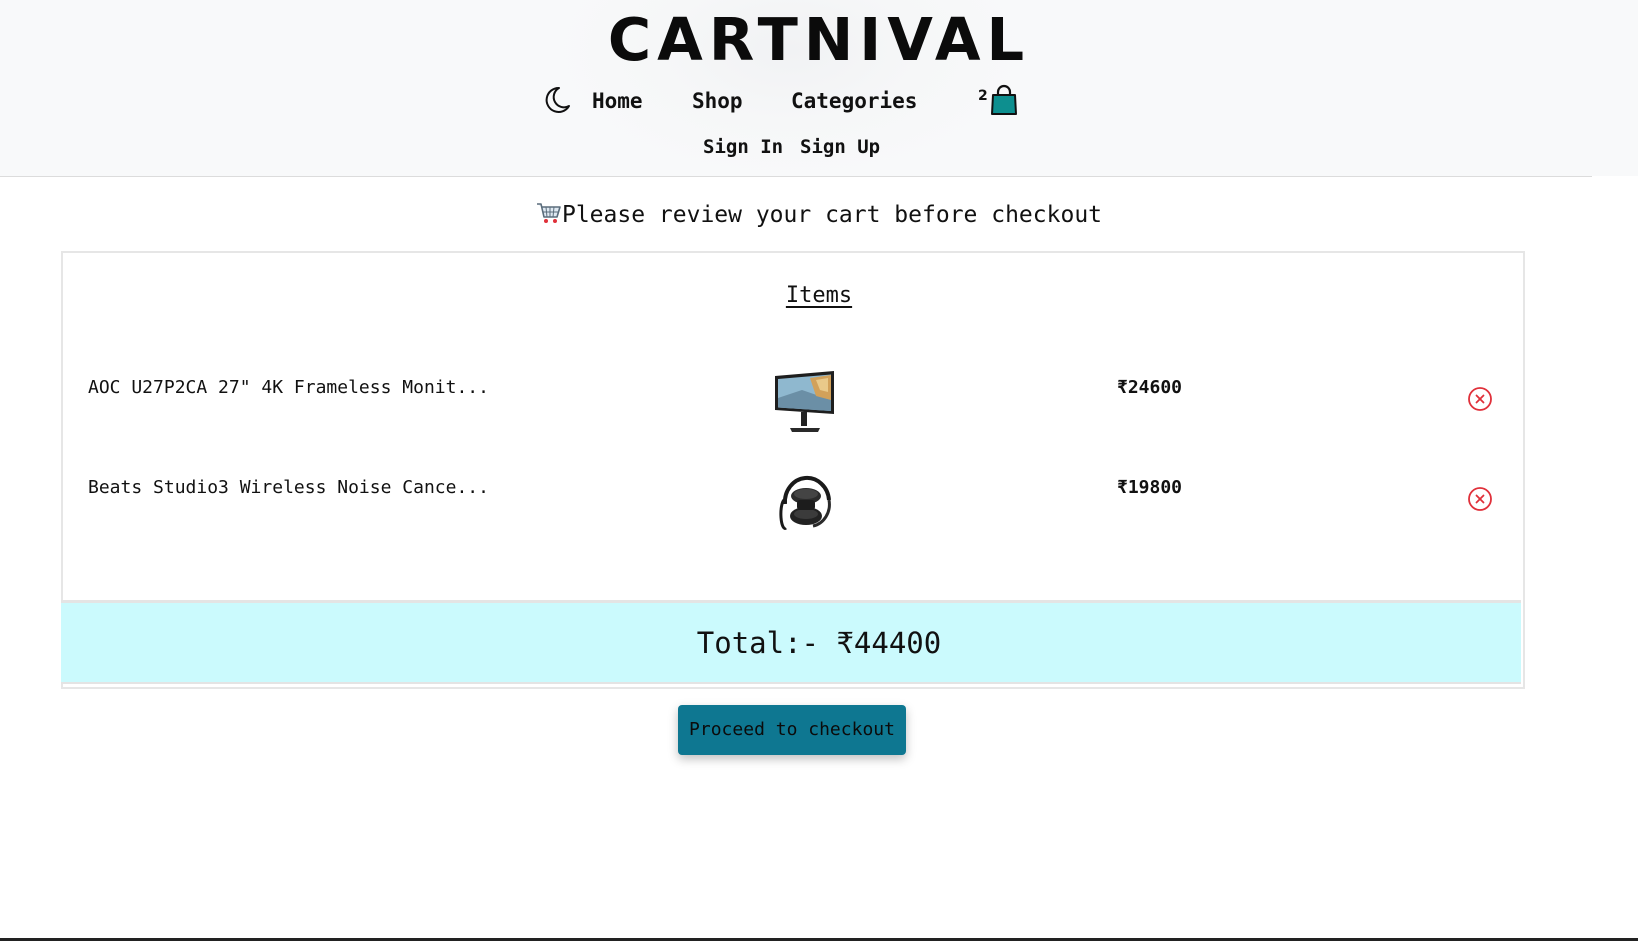 Image resolution: width=1638 pixels, height=941 pixels. Describe the element at coordinates (840, 147) in the screenshot. I see `sign-up-link: Sign Up` at that location.